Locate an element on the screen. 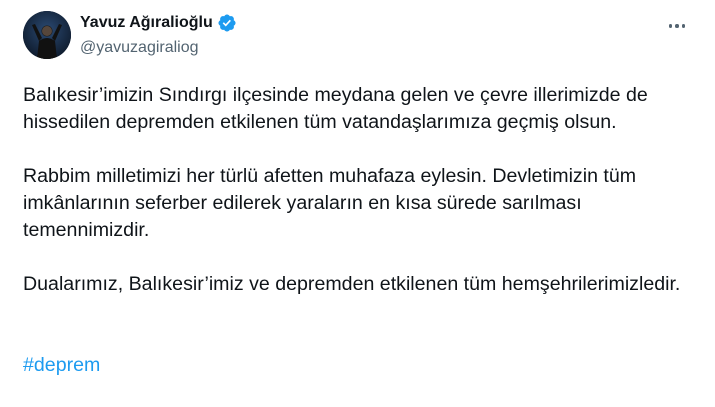  author-name-row: Yavuz Ağıralioğlu is located at coordinates (158, 23).